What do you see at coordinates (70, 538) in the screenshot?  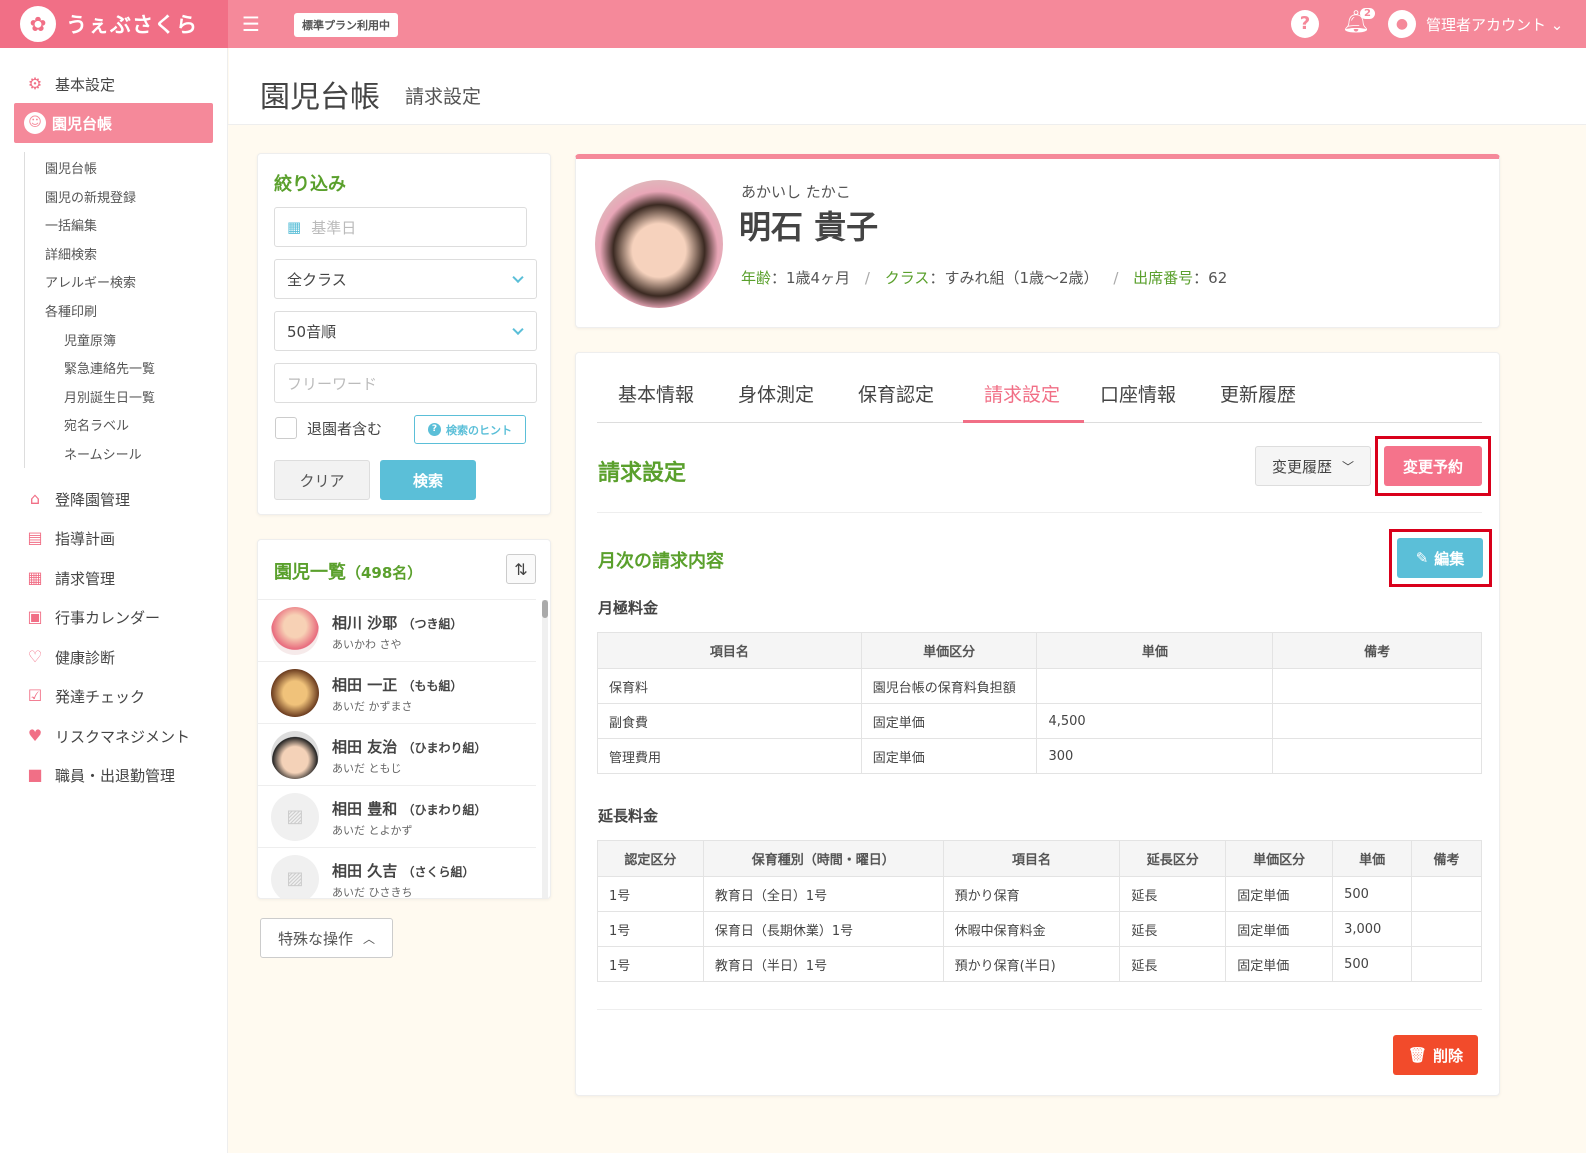 I see `sidebar-item-guidance-plan: ▤ 指導計画` at bounding box center [70, 538].